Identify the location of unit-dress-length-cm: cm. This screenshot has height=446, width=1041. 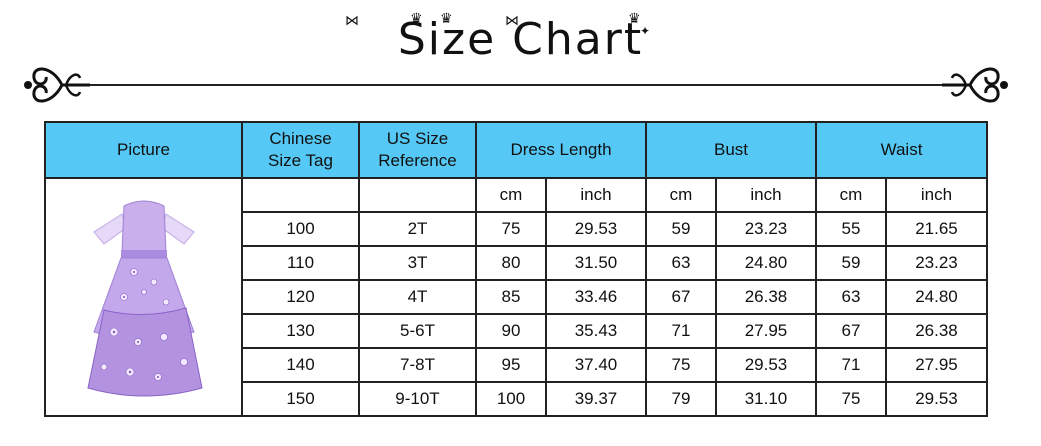
(511, 195).